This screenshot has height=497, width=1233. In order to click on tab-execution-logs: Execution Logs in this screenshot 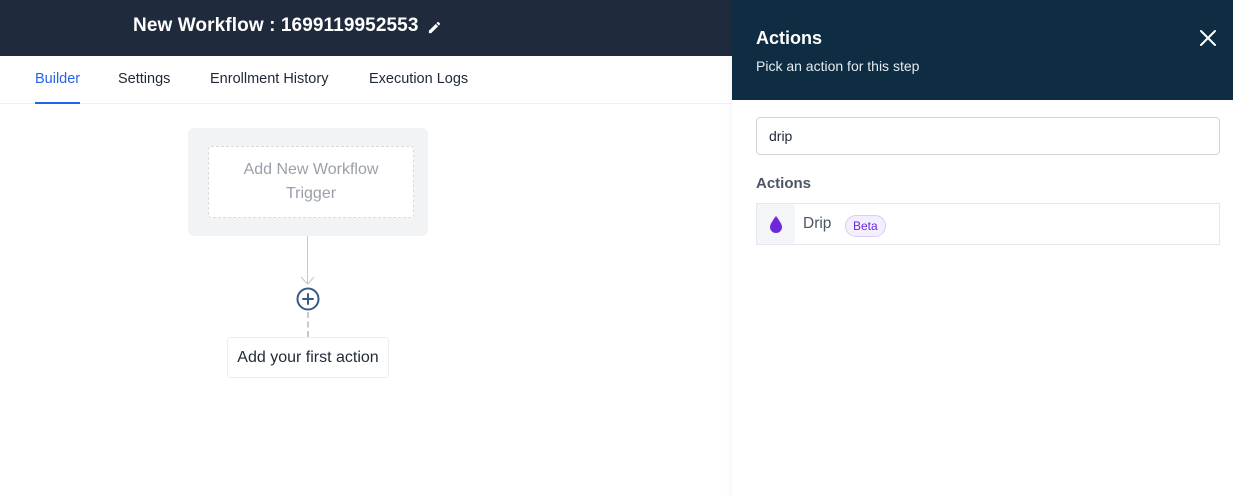, I will do `click(418, 80)`.